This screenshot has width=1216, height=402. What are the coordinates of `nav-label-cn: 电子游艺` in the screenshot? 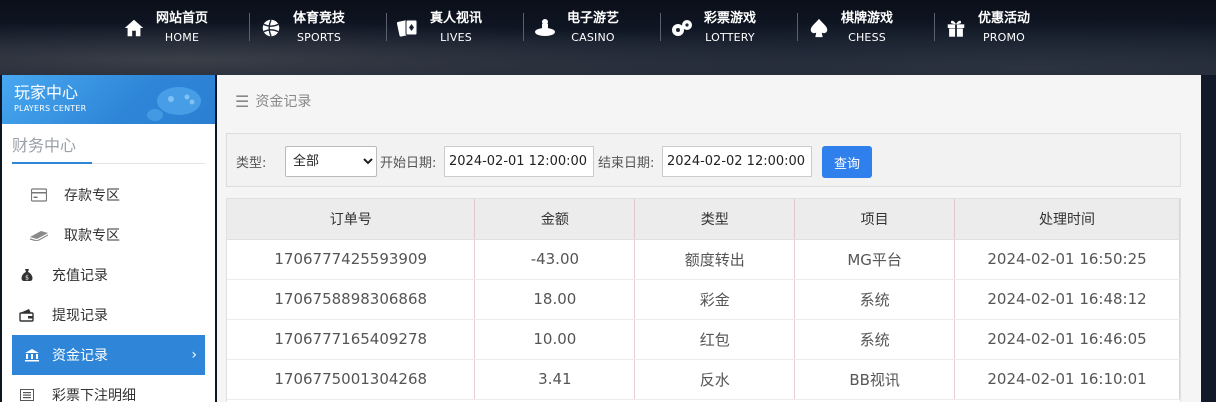 It's located at (593, 18).